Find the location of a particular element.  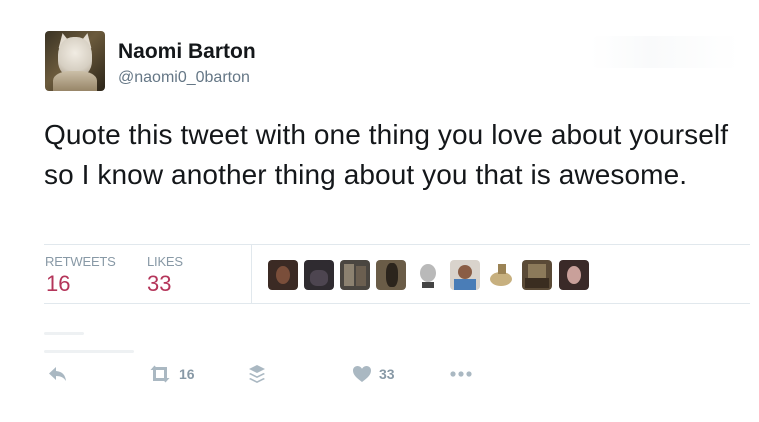

retweet-icon is located at coordinates (160, 374).